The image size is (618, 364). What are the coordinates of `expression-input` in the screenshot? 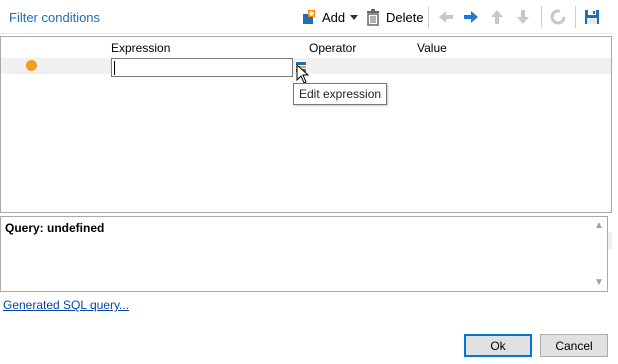 It's located at (202, 67).